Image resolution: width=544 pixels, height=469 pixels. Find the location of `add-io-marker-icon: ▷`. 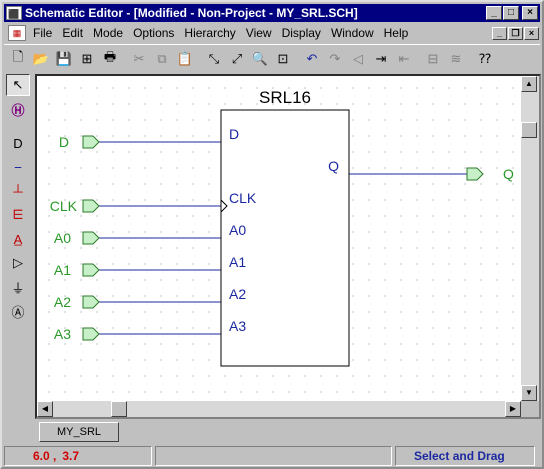

add-io-marker-icon: ▷ is located at coordinates (18, 263).